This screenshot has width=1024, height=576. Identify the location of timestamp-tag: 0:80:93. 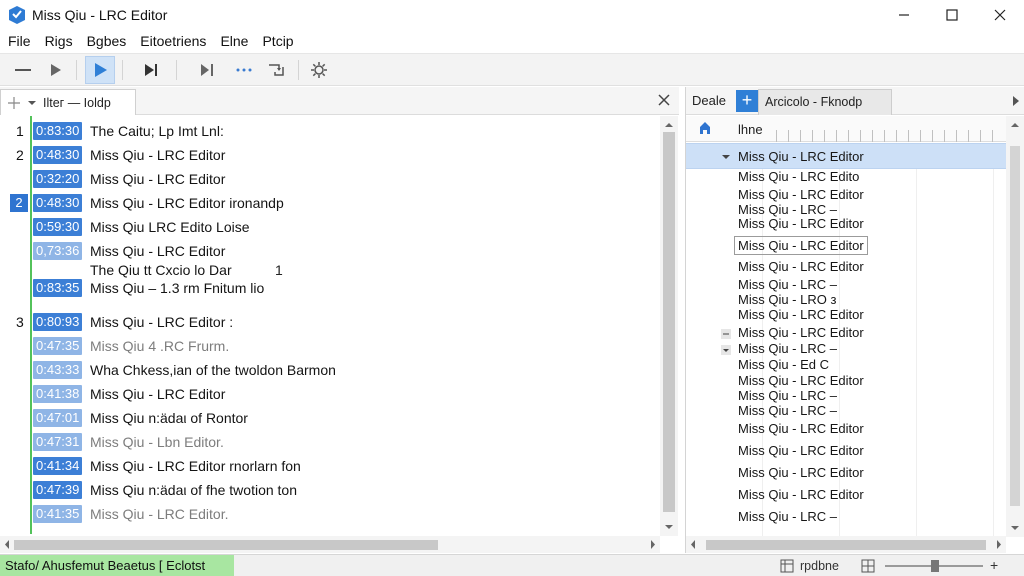
(58, 322).